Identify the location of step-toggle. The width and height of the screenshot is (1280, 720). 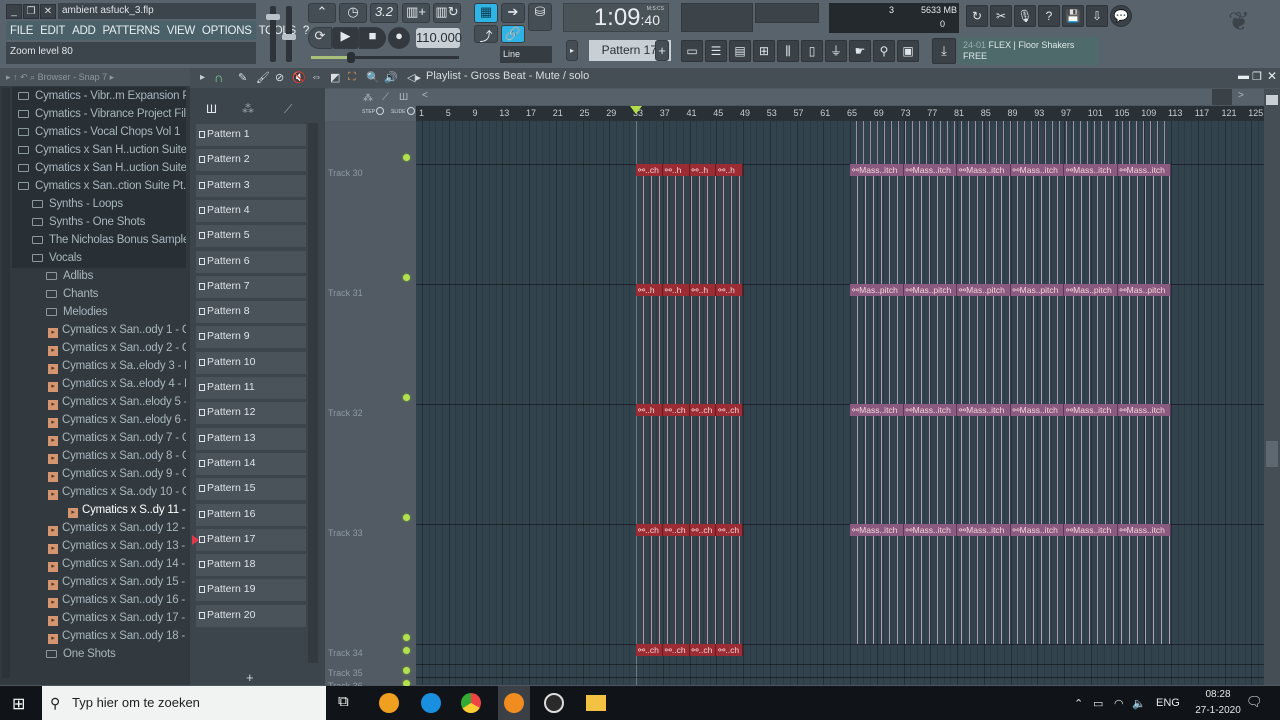
(380, 111).